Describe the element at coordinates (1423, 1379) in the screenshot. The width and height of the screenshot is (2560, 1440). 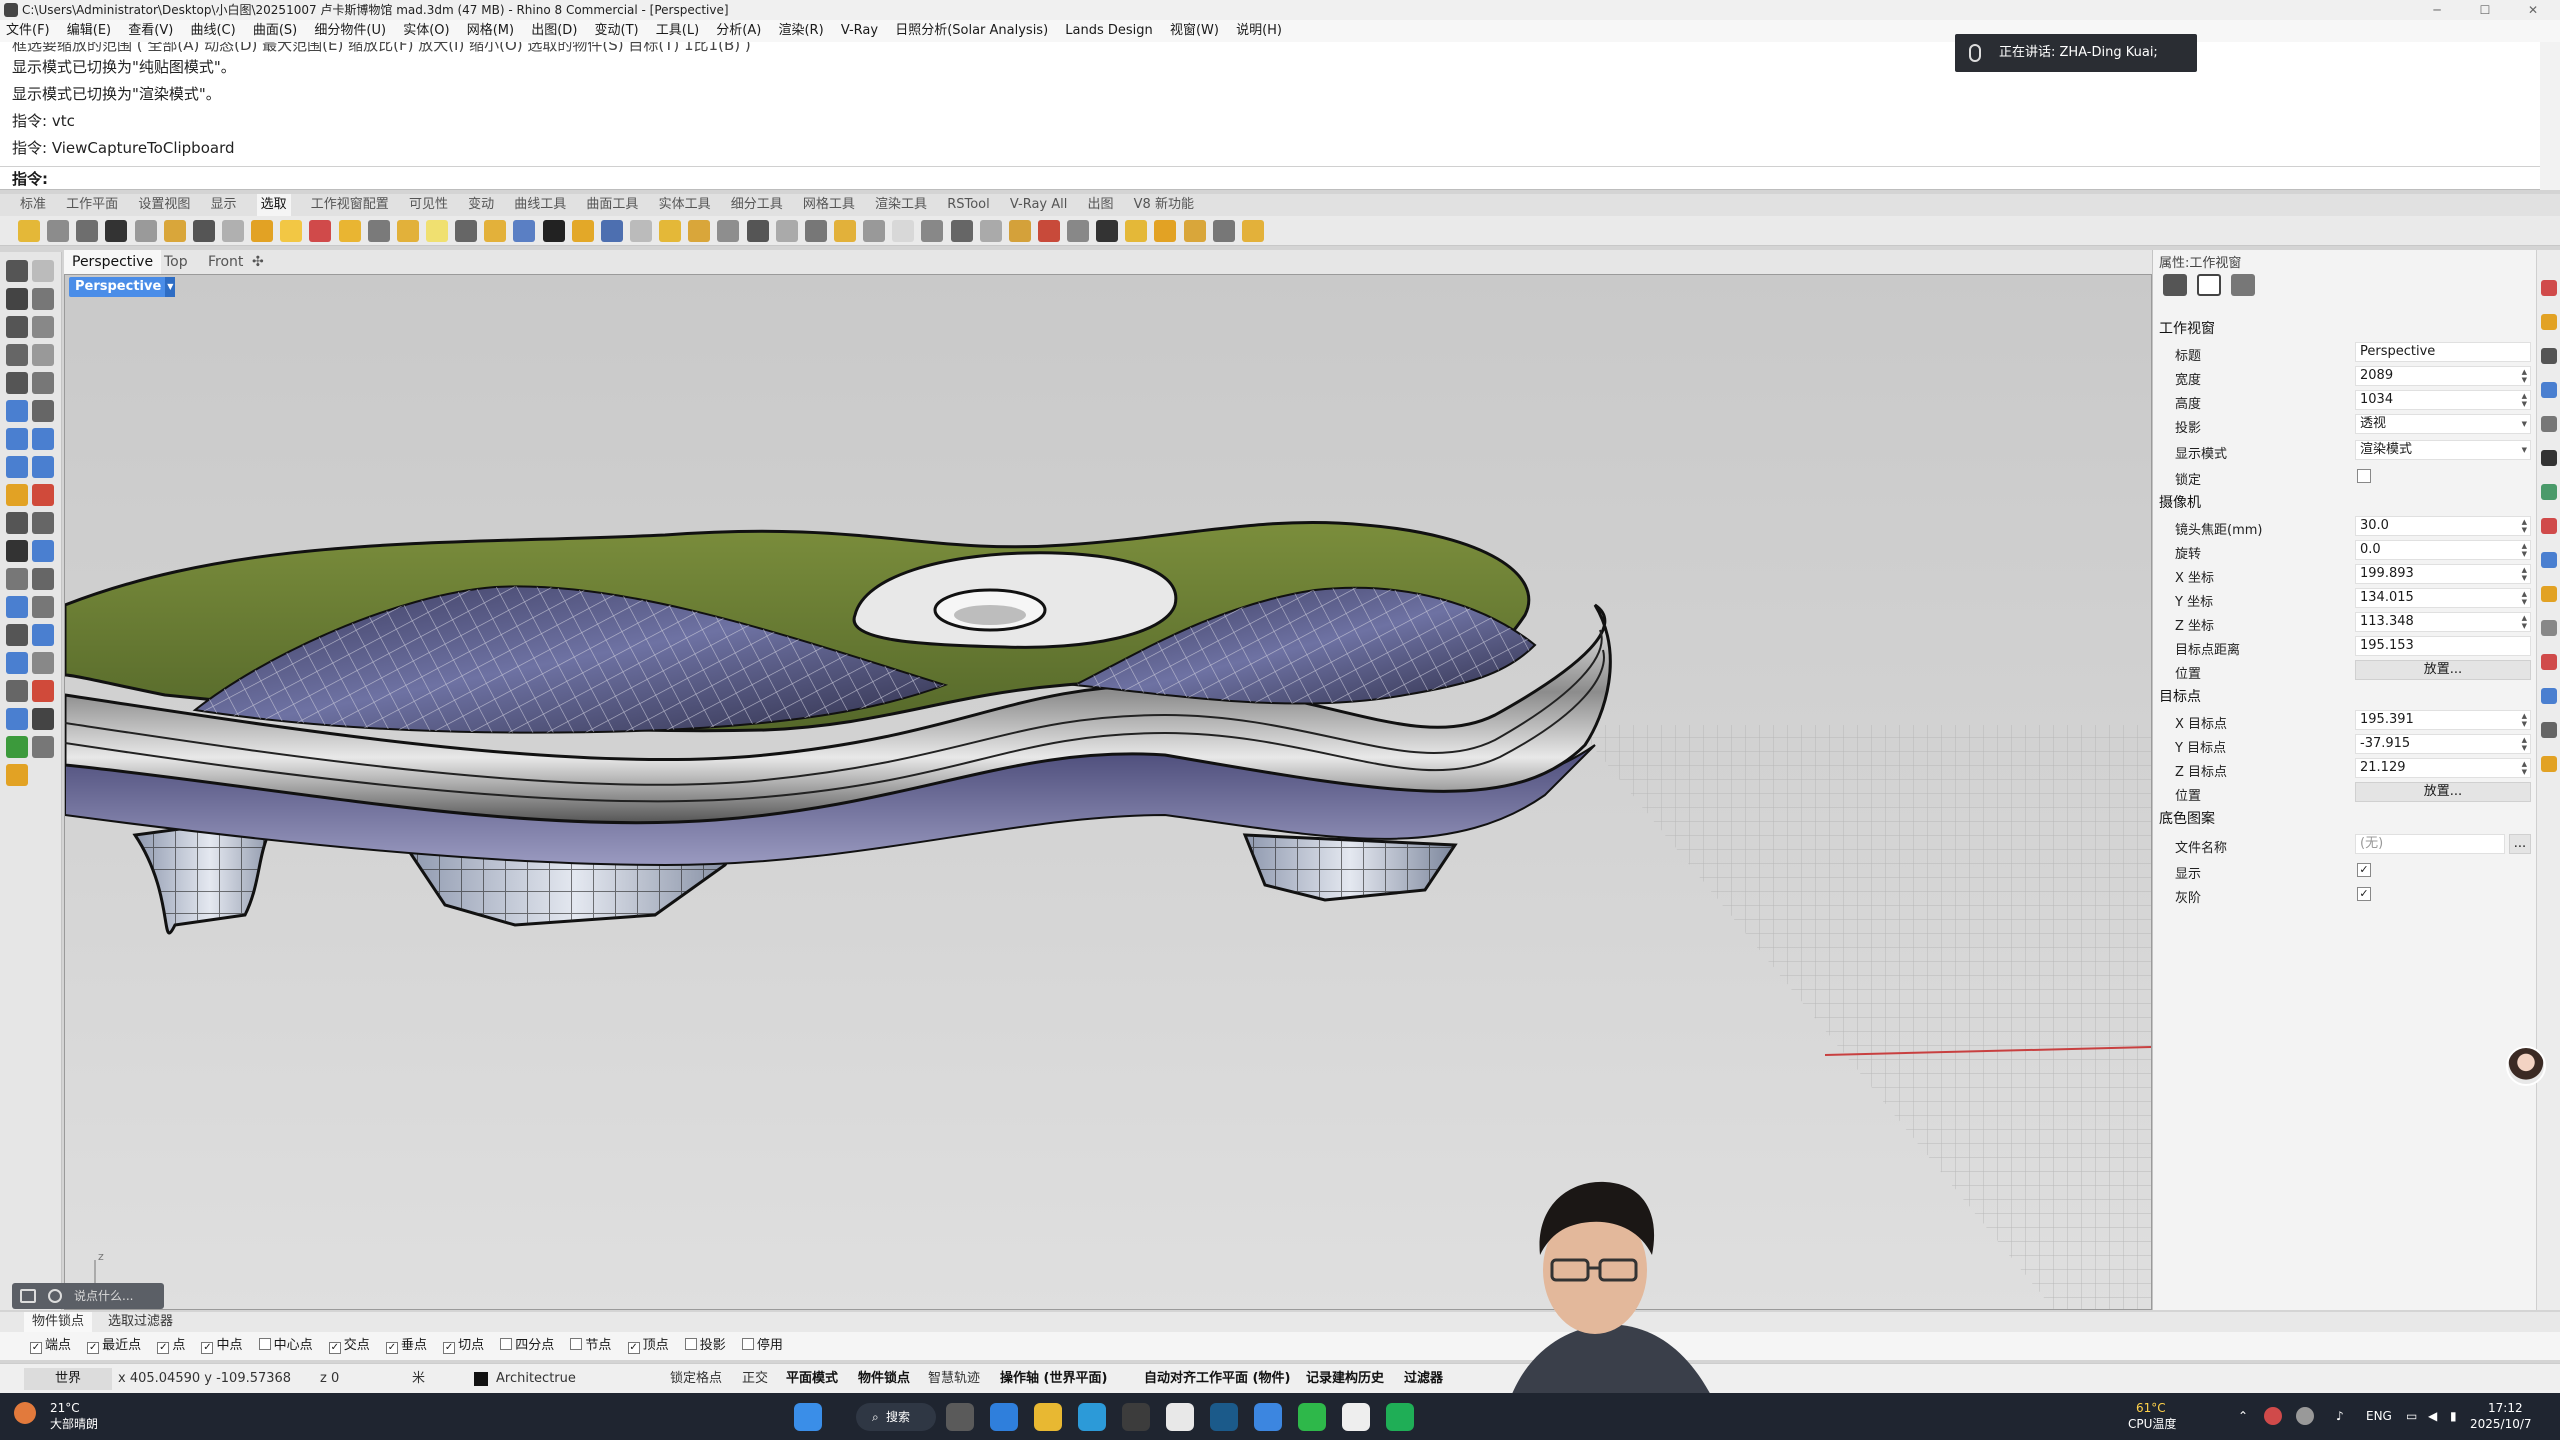
I see `filter-toggle: 过滤器` at that location.